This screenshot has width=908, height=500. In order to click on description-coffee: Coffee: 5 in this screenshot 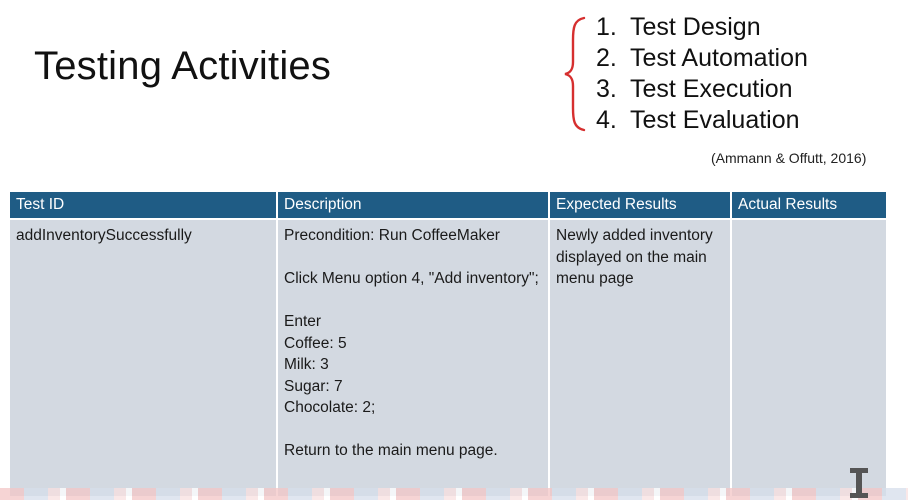, I will do `click(315, 343)`.